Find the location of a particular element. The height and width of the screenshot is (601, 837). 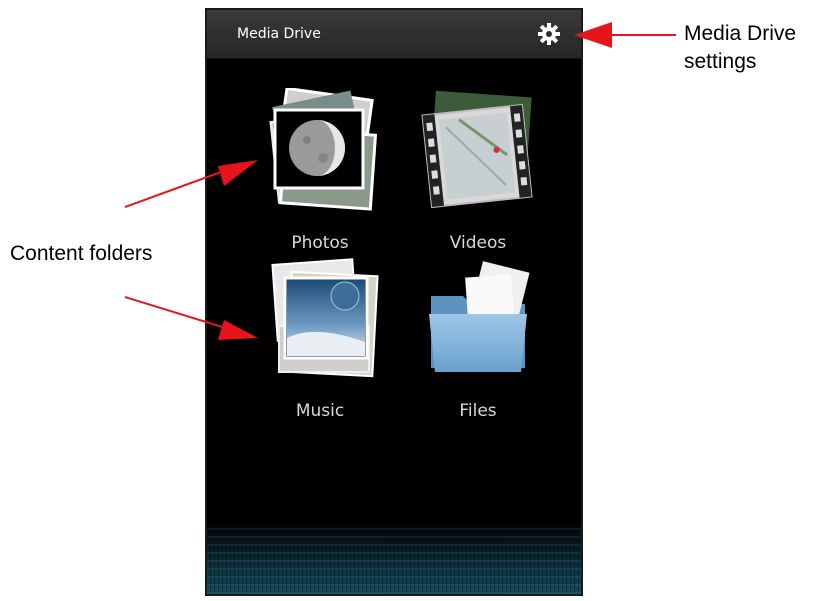

folder-label: Files is located at coordinates (478, 411).